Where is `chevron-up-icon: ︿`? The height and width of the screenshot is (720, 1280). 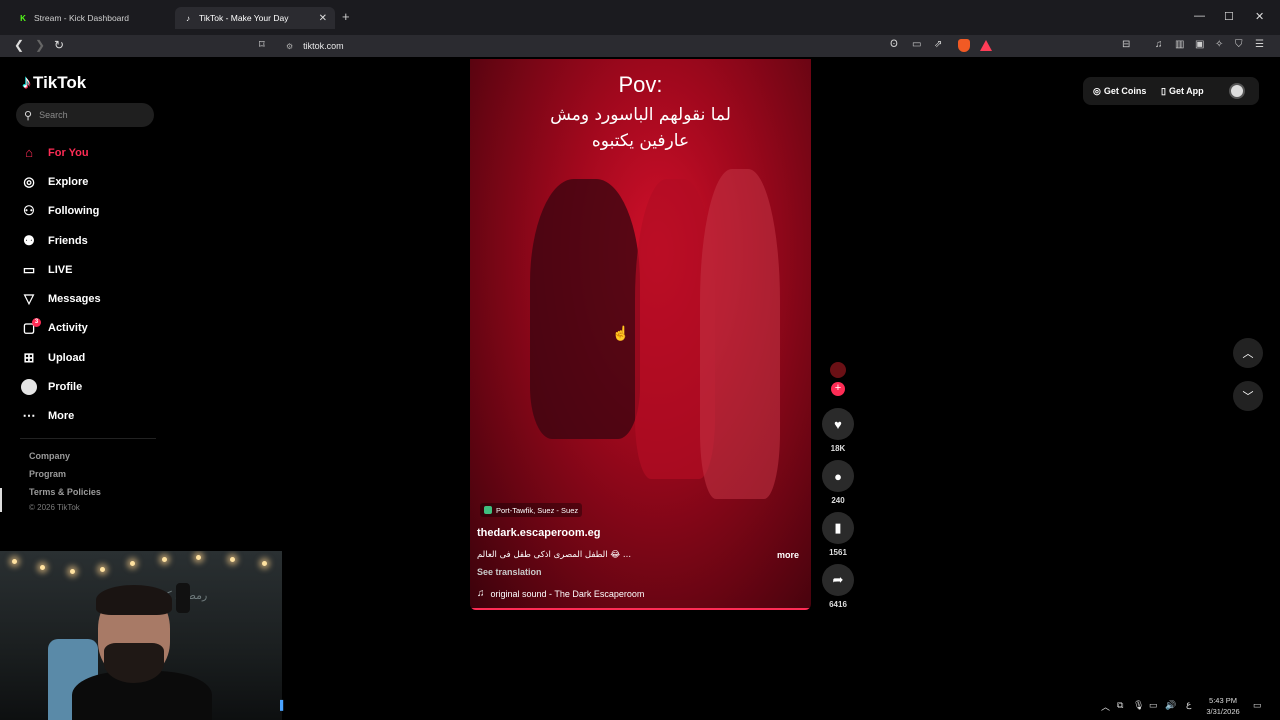 chevron-up-icon: ︿ is located at coordinates (1248, 354).